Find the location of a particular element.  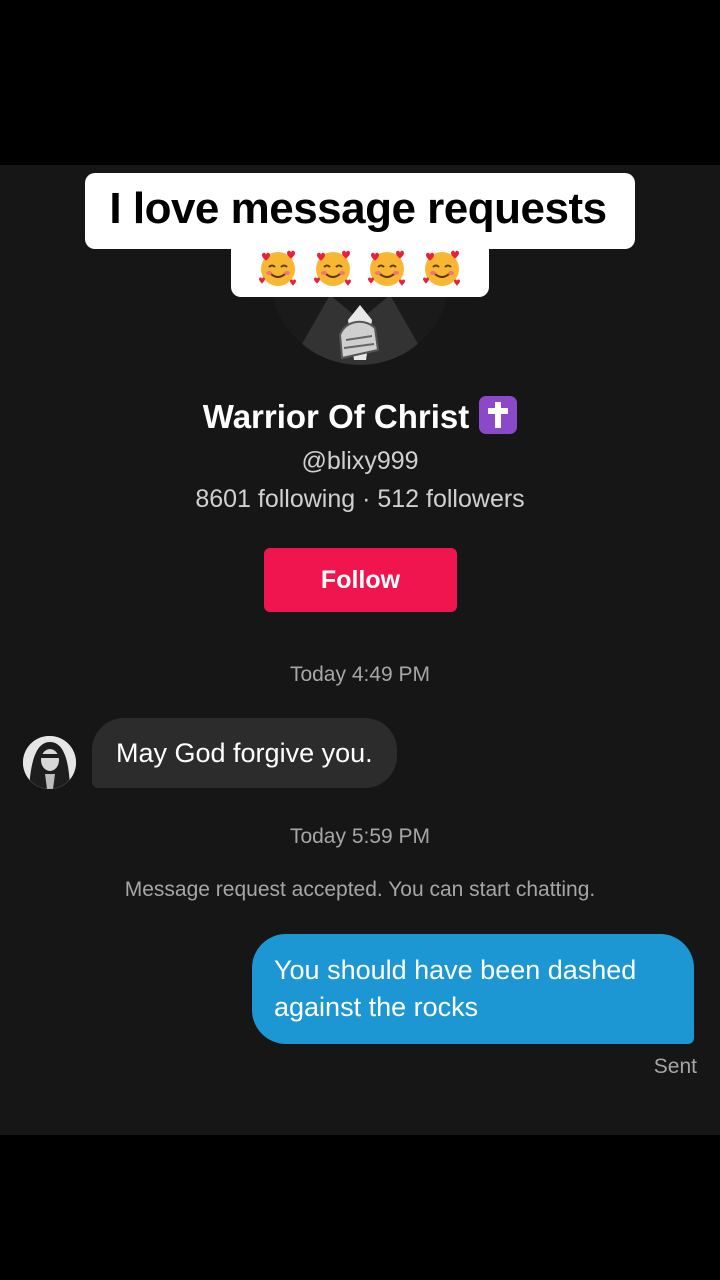

caption-emoji-row is located at coordinates (360, 271).